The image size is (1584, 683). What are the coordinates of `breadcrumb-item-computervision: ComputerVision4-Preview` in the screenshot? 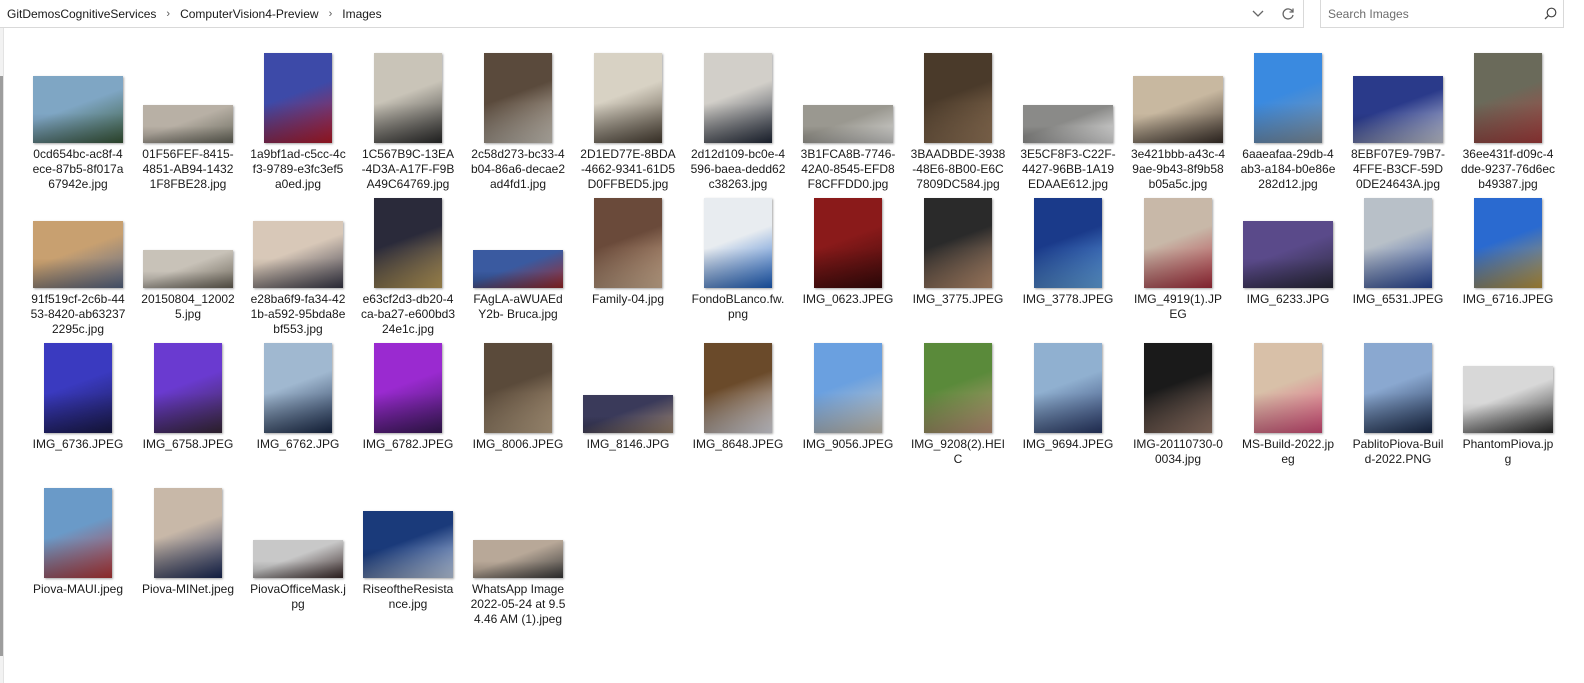 It's located at (249, 14).